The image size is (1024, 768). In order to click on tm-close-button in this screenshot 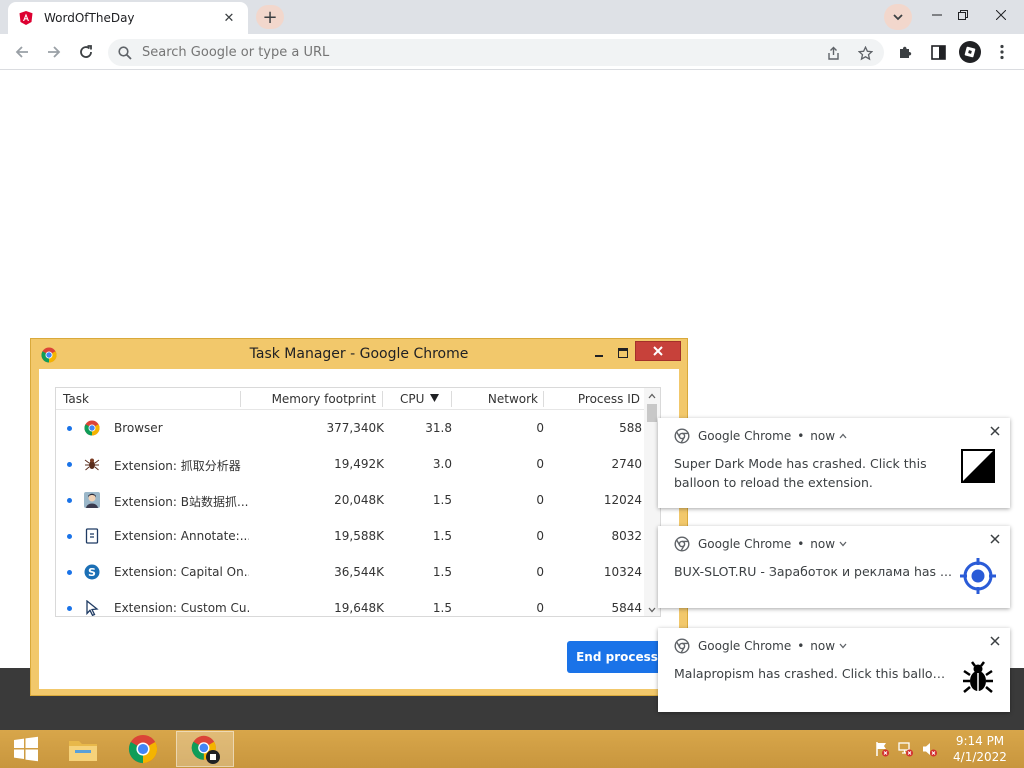, I will do `click(658, 351)`.